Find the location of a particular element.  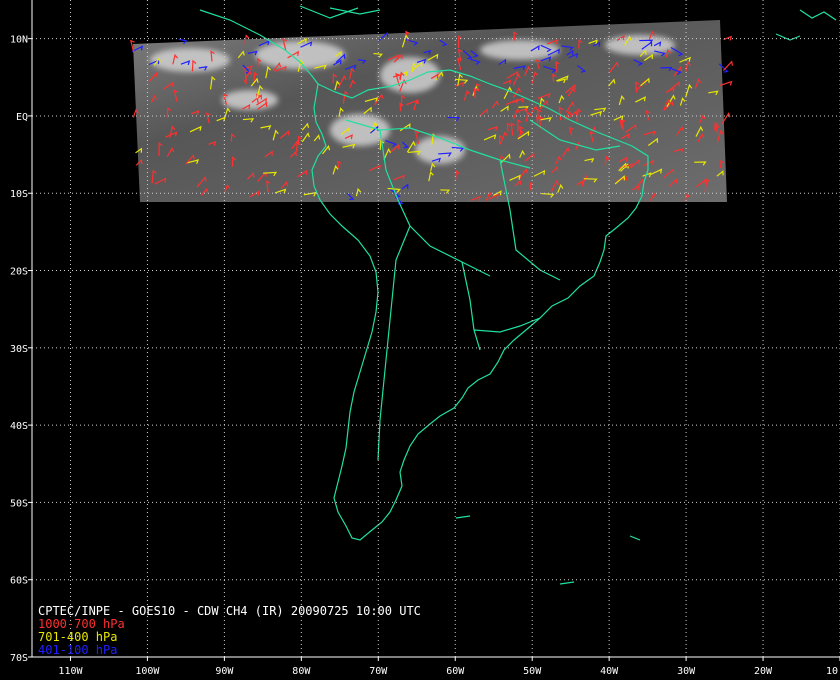

lon-tick-label: 110W is located at coordinates (70, 671).